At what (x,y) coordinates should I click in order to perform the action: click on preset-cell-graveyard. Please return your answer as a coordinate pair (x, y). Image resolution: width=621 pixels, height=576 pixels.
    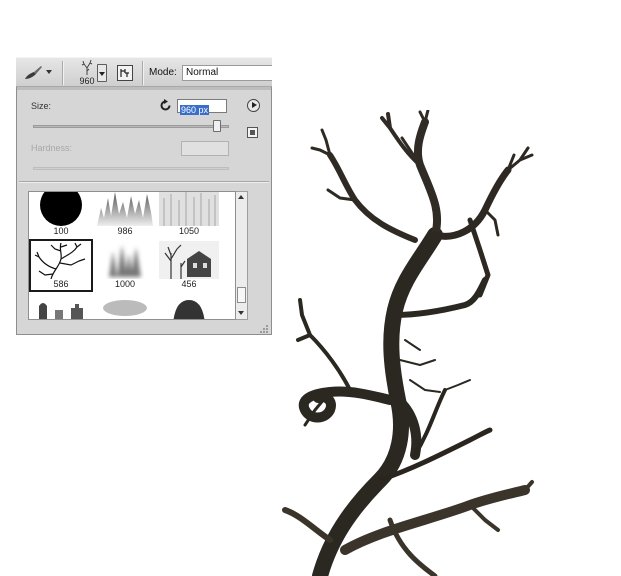
    Looking at the image, I should click on (61, 305).